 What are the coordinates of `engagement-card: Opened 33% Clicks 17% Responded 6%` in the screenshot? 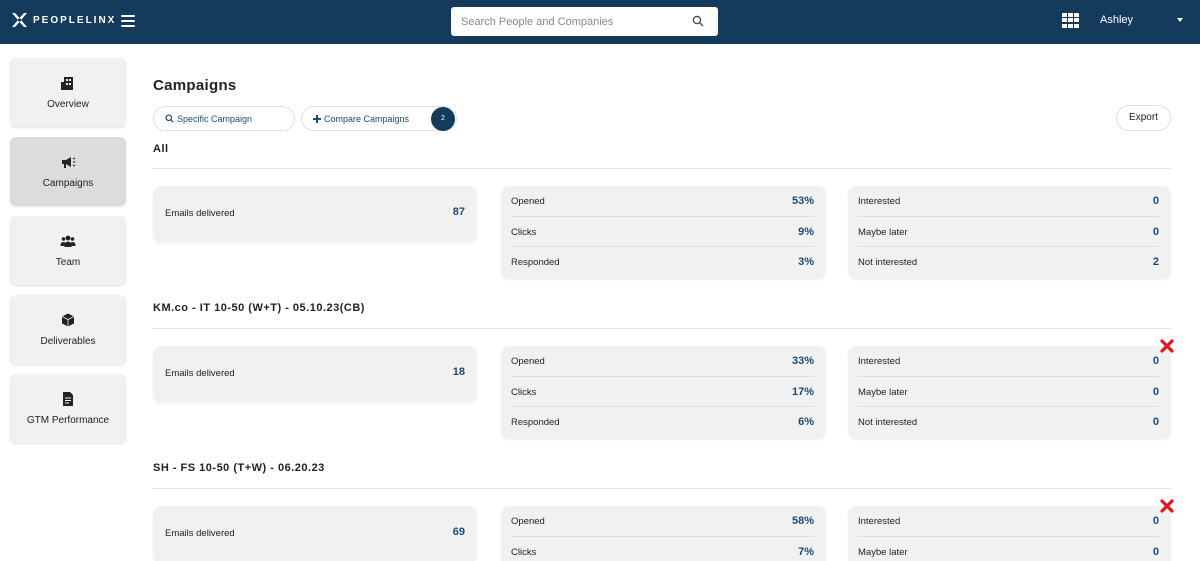 It's located at (663, 392).